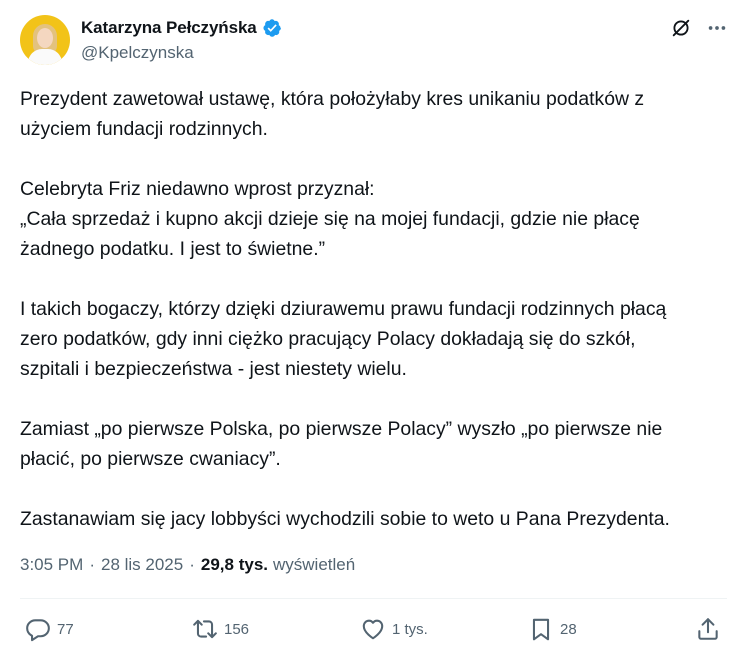  What do you see at coordinates (552, 629) in the screenshot?
I see `bookmark-button: 28` at bounding box center [552, 629].